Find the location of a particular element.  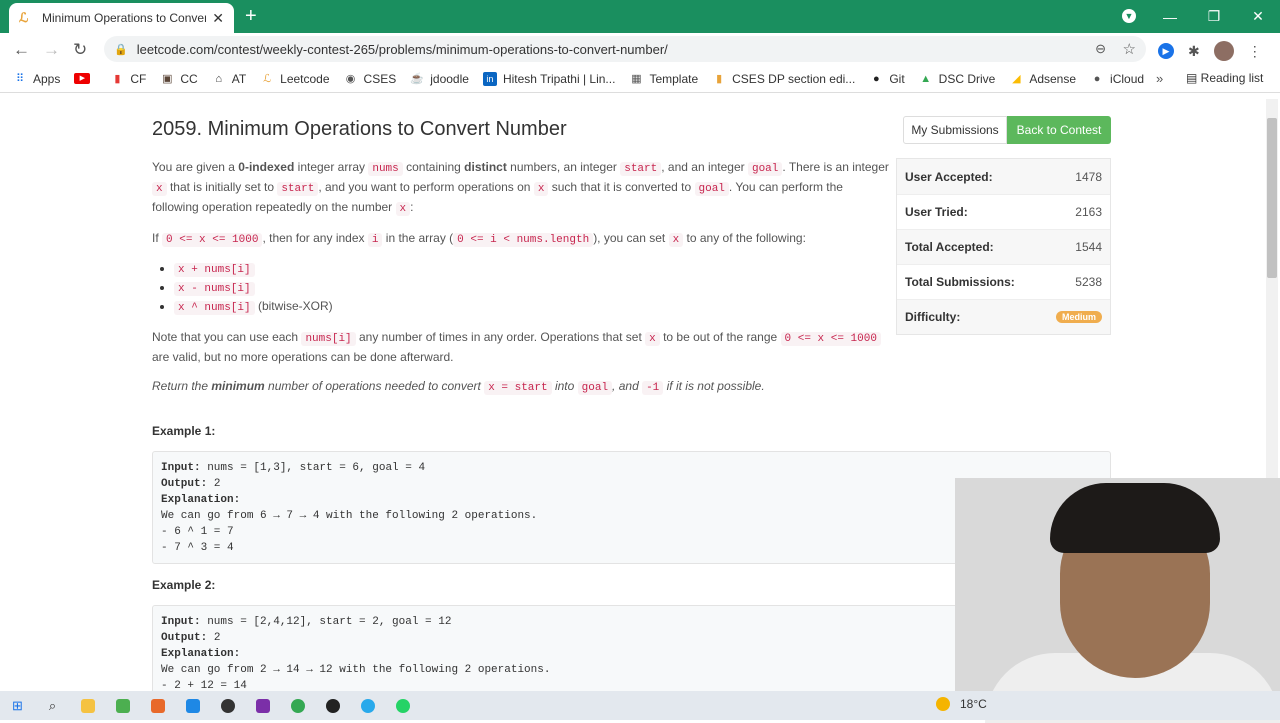

list-item: x ^ nums[i] (bitwise-XOR) is located at coordinates (532, 307).